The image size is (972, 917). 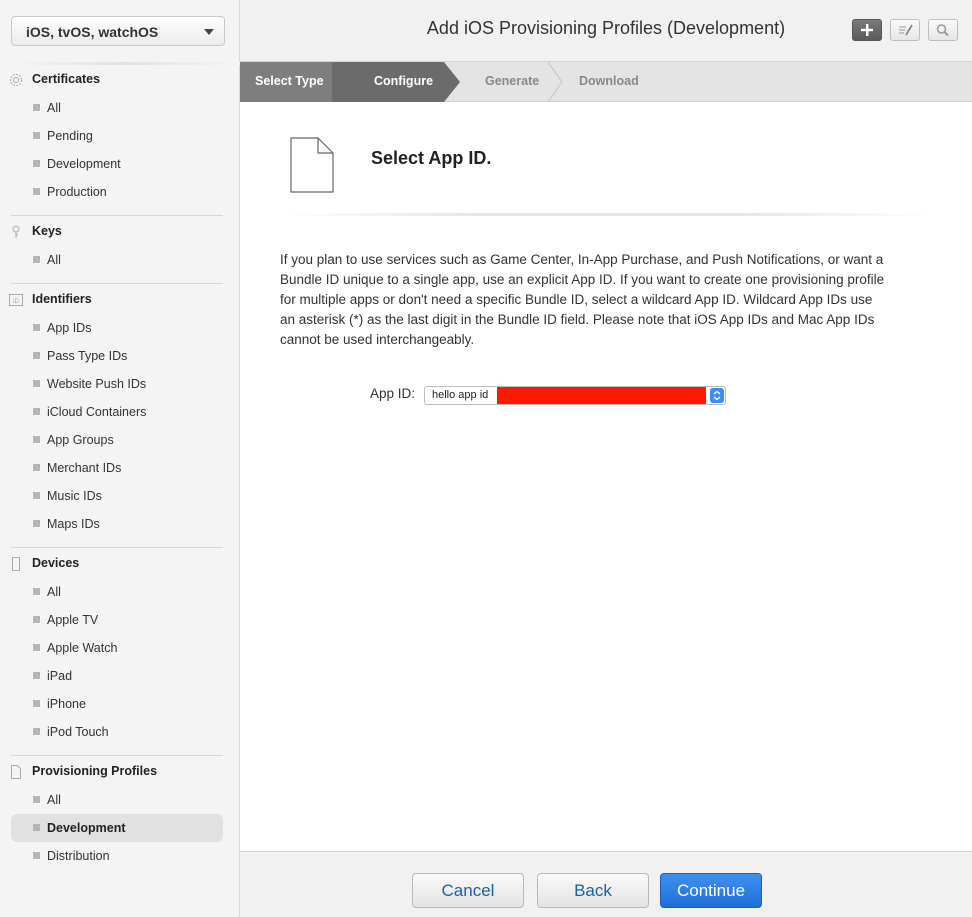 What do you see at coordinates (286, 82) in the screenshot?
I see `step-select-type: Select Type` at bounding box center [286, 82].